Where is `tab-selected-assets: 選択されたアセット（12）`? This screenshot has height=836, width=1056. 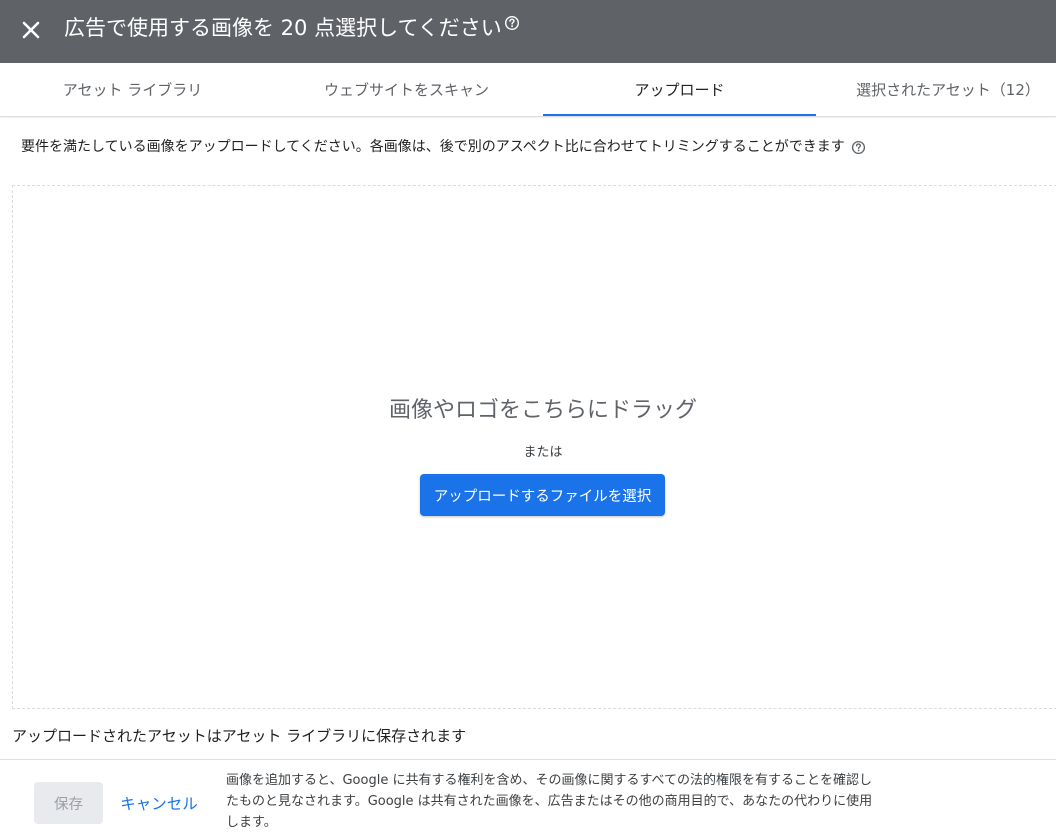 tab-selected-assets: 選択されたアセット（12） is located at coordinates (948, 89).